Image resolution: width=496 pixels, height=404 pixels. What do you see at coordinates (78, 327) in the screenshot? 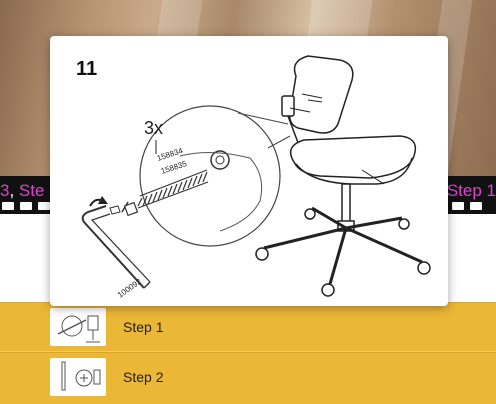
I see `step-1-thumbnail` at bounding box center [78, 327].